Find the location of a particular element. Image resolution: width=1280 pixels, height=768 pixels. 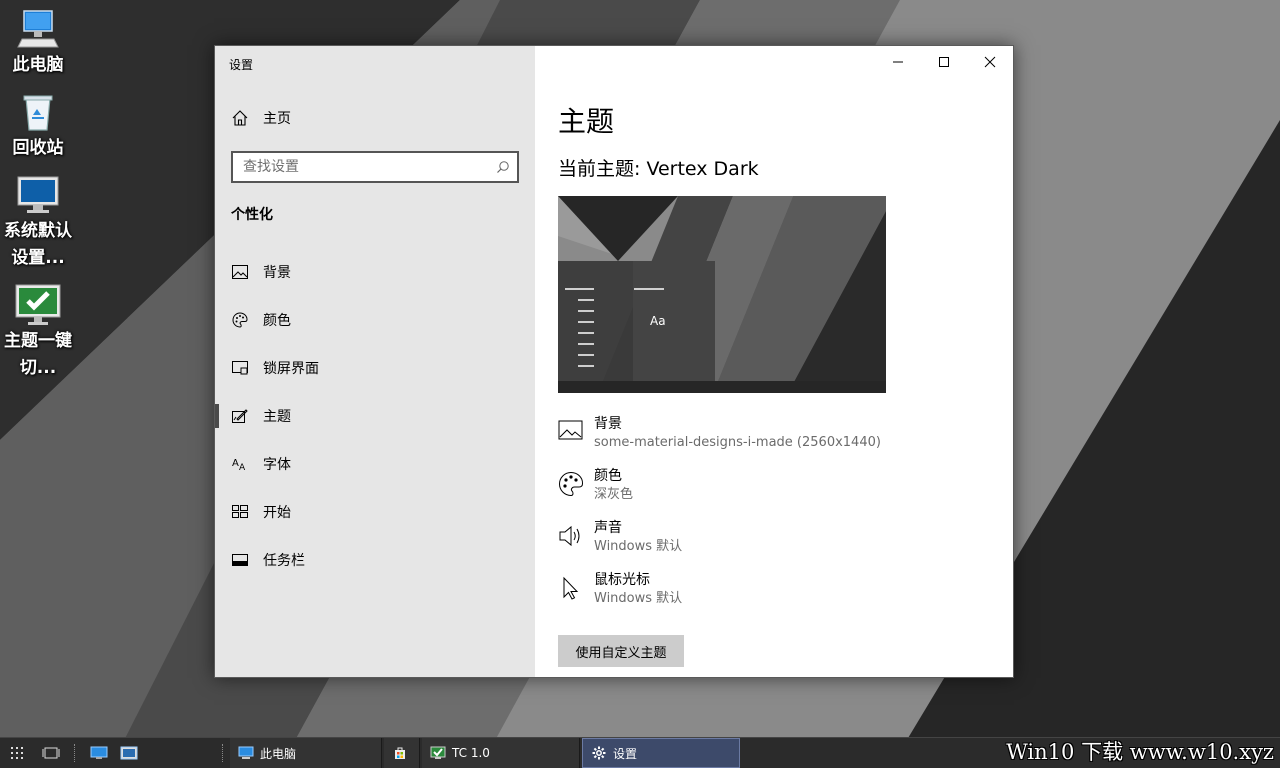

window-title: 设置 is located at coordinates (241, 65).